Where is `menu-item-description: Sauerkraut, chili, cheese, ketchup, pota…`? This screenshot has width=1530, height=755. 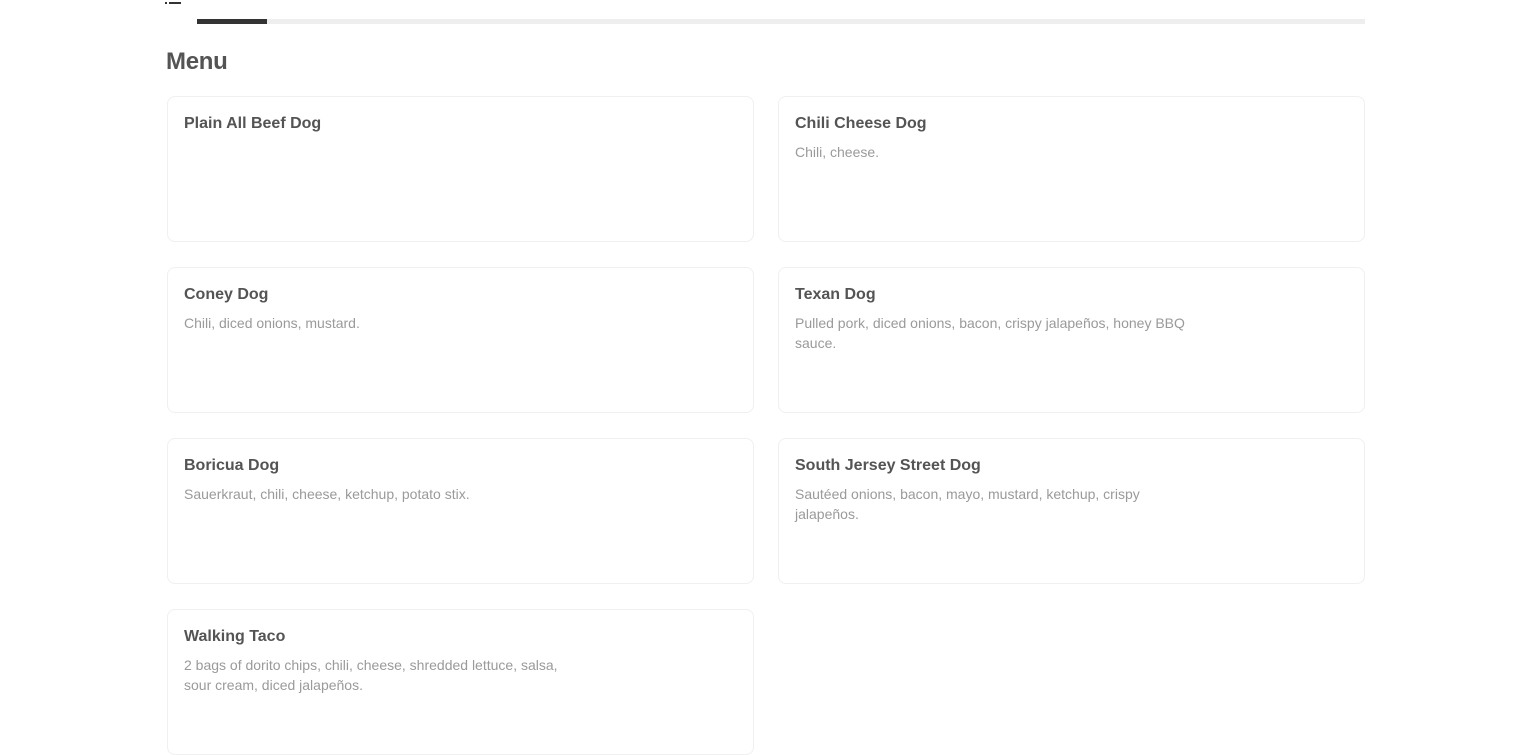 menu-item-description: Sauerkraut, chili, cheese, ketchup, pota… is located at coordinates (327, 494).